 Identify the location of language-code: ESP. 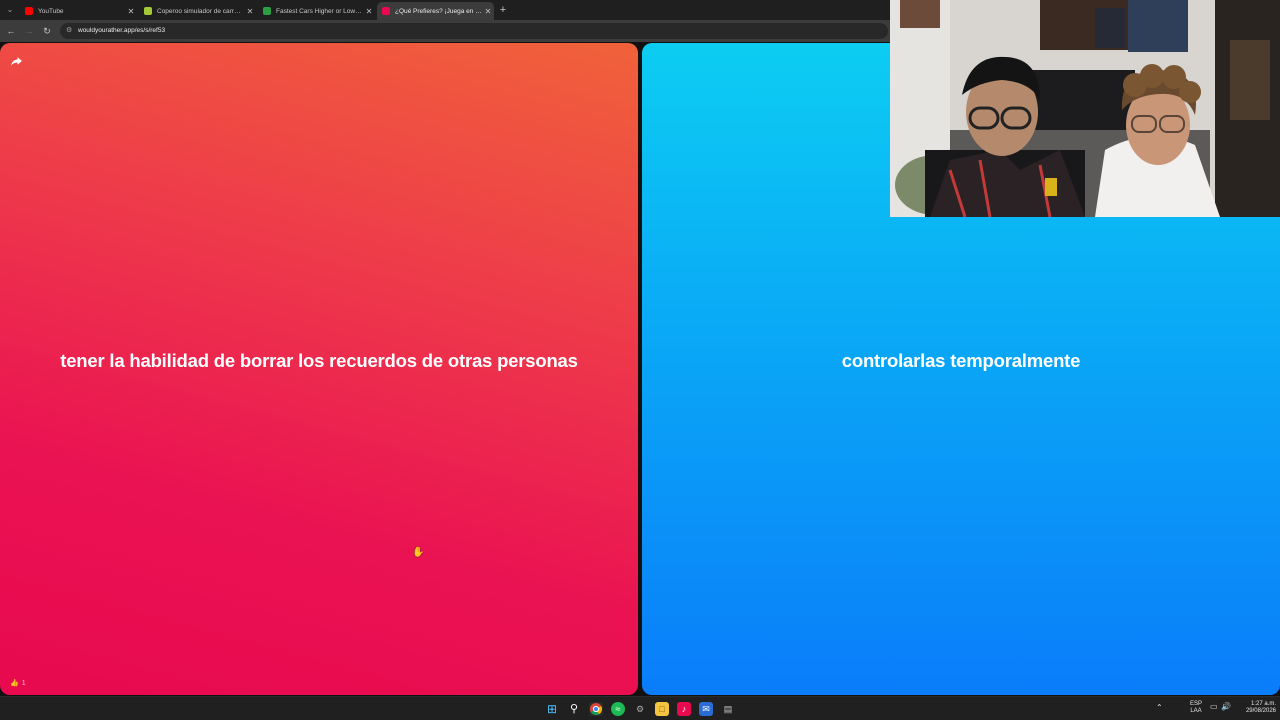
(1195, 704).